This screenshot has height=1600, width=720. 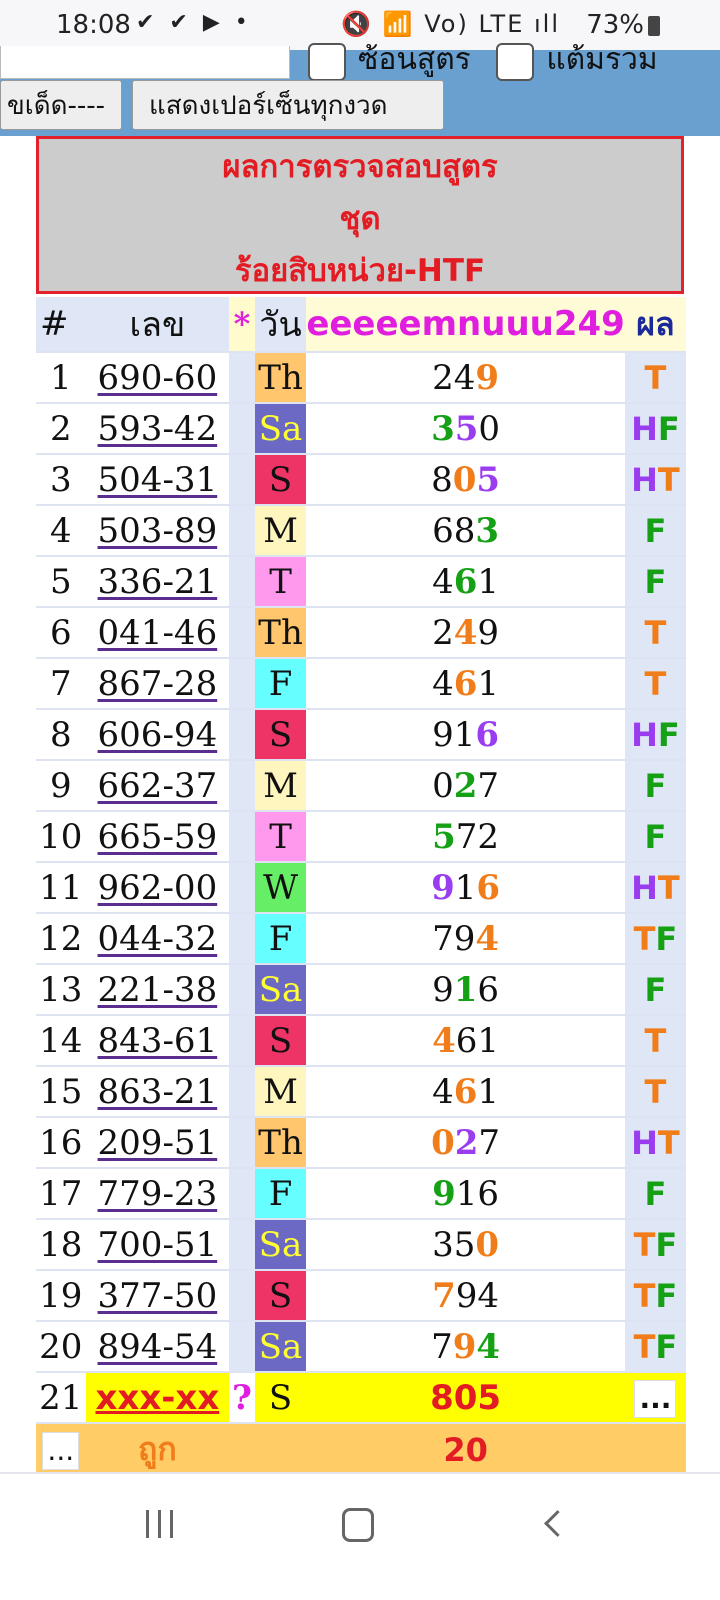 What do you see at coordinates (158, 990) in the screenshot?
I see `lek-link: 221-38` at bounding box center [158, 990].